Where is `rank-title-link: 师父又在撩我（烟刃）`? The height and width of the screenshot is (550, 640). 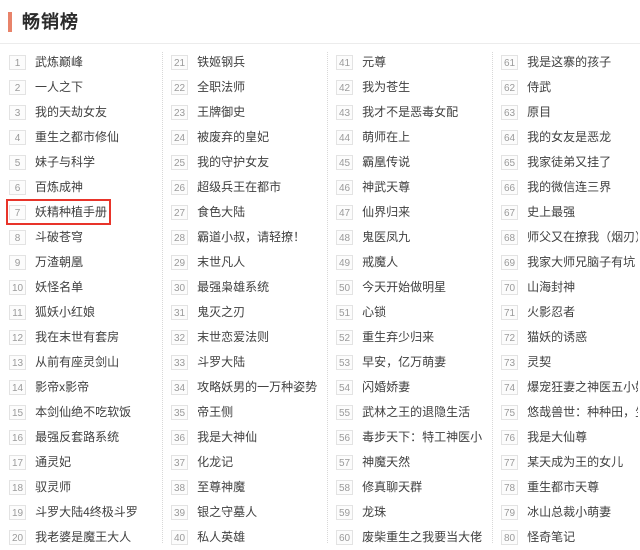 rank-title-link: 师父又在撩我（烟刃） is located at coordinates (582, 237).